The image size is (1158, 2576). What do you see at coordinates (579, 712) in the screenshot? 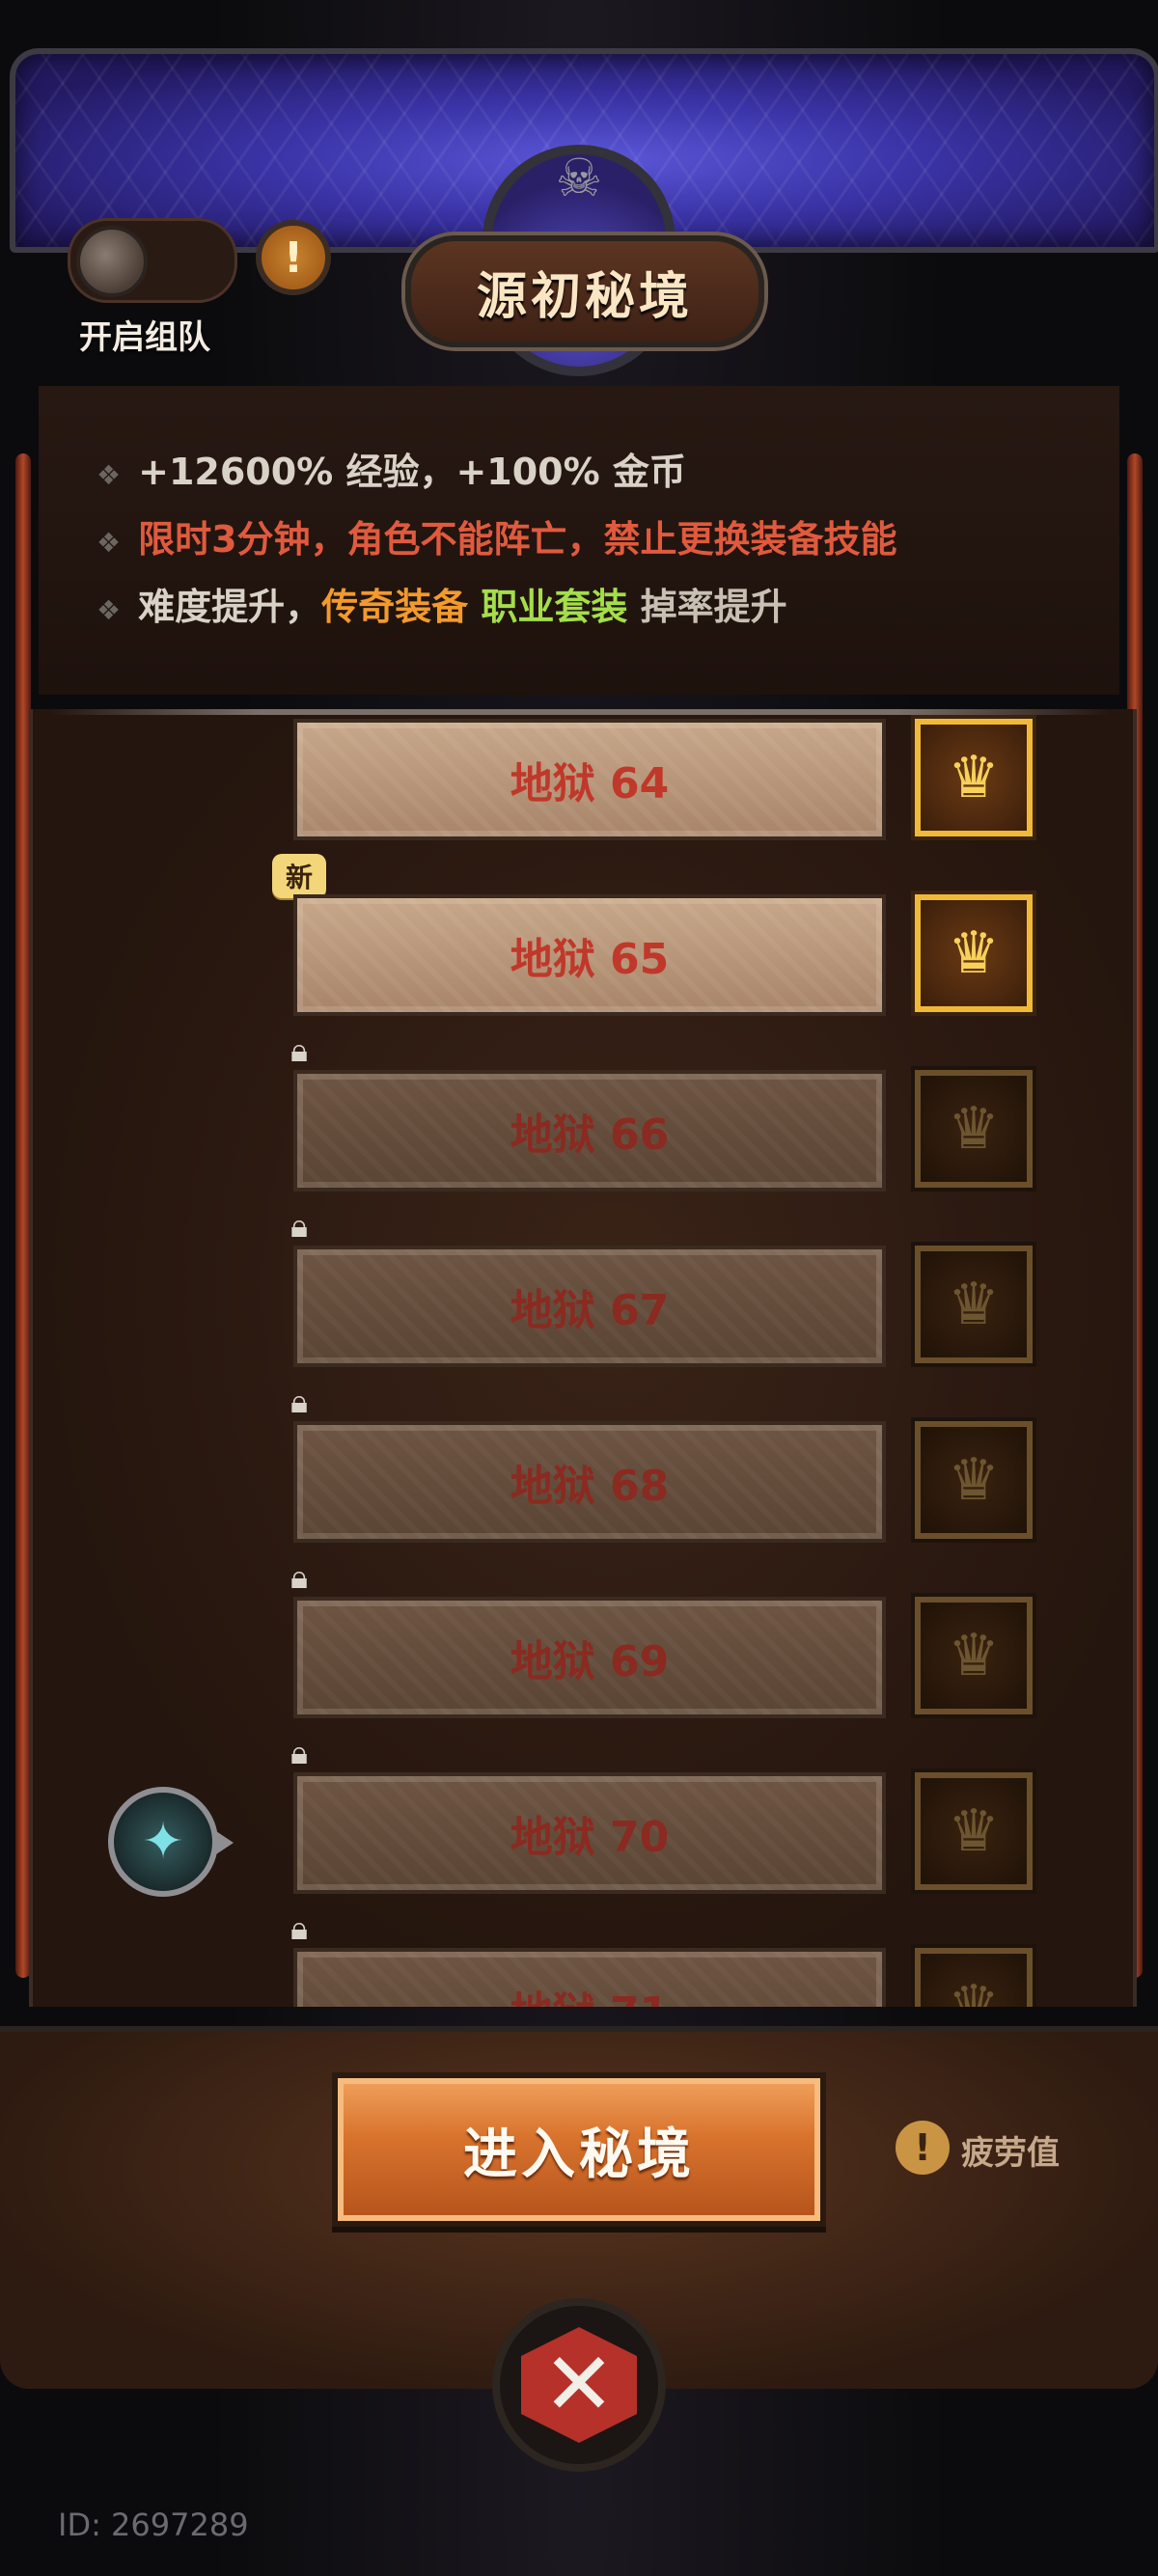
I see `divider` at bounding box center [579, 712].